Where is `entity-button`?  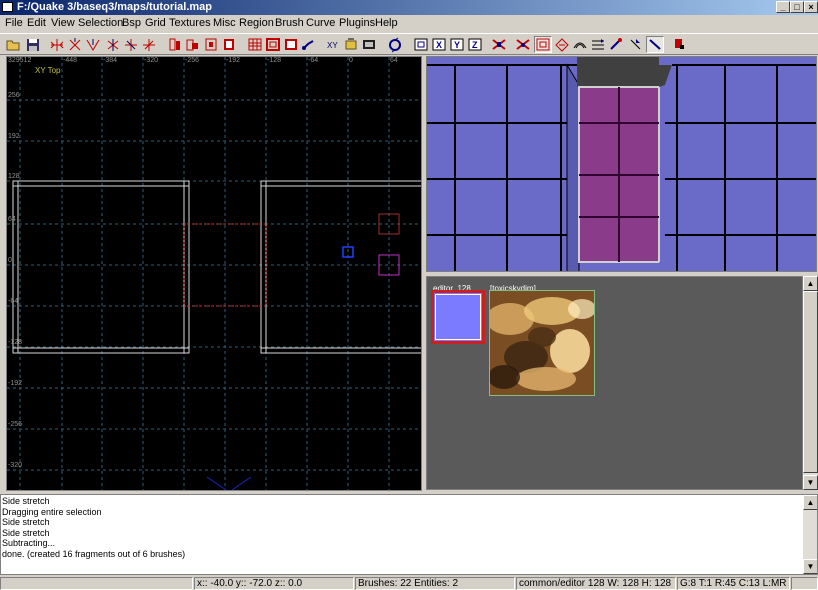
entity-button is located at coordinates (679, 44).